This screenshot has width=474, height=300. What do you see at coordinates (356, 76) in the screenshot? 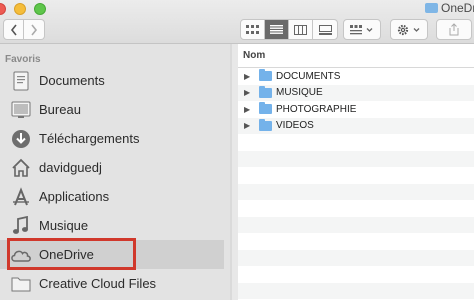
I see `list-item: ▶ DOCUMENTS` at bounding box center [356, 76].